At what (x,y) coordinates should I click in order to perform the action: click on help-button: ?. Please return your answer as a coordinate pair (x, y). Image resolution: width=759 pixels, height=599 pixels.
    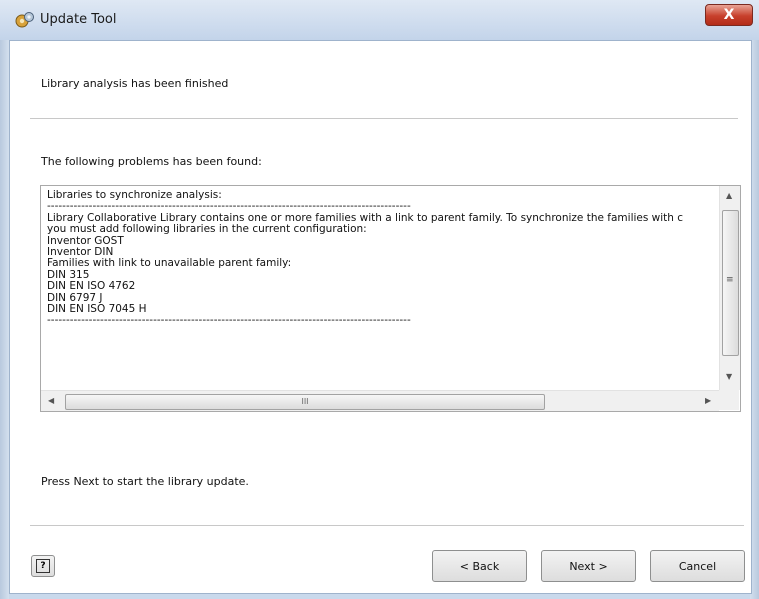
    Looking at the image, I should click on (43, 566).